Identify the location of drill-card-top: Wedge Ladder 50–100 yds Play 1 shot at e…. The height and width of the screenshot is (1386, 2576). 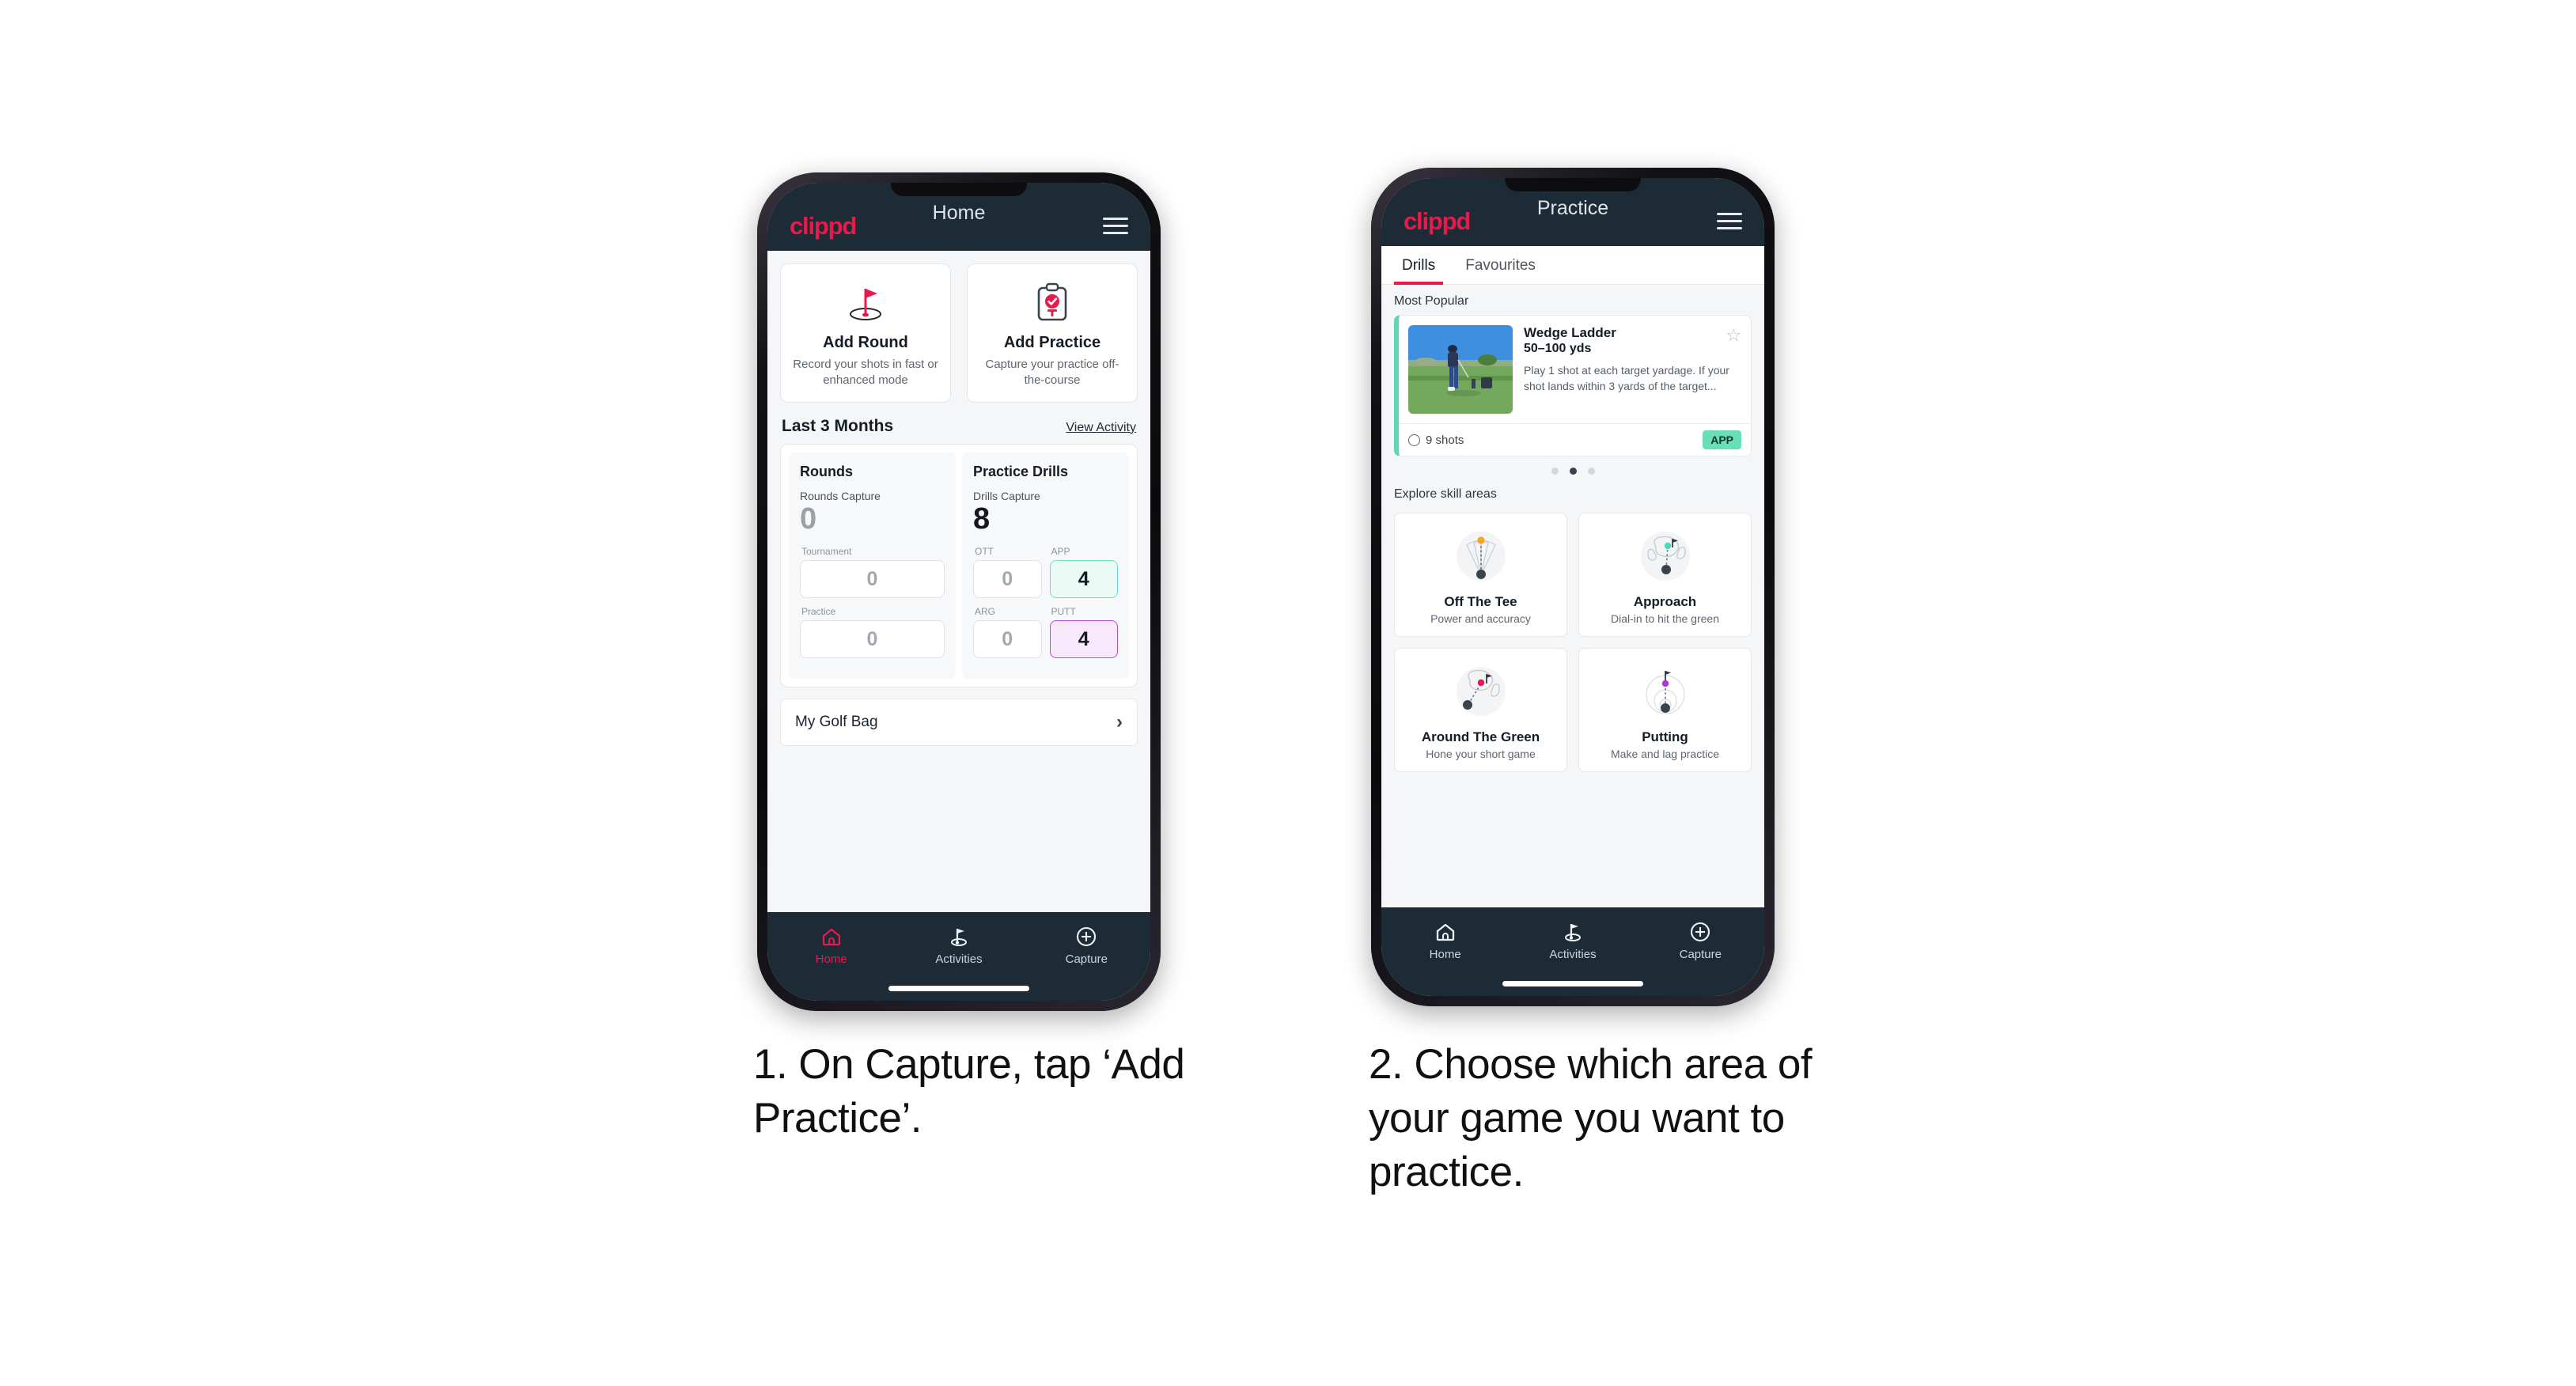
(1575, 370).